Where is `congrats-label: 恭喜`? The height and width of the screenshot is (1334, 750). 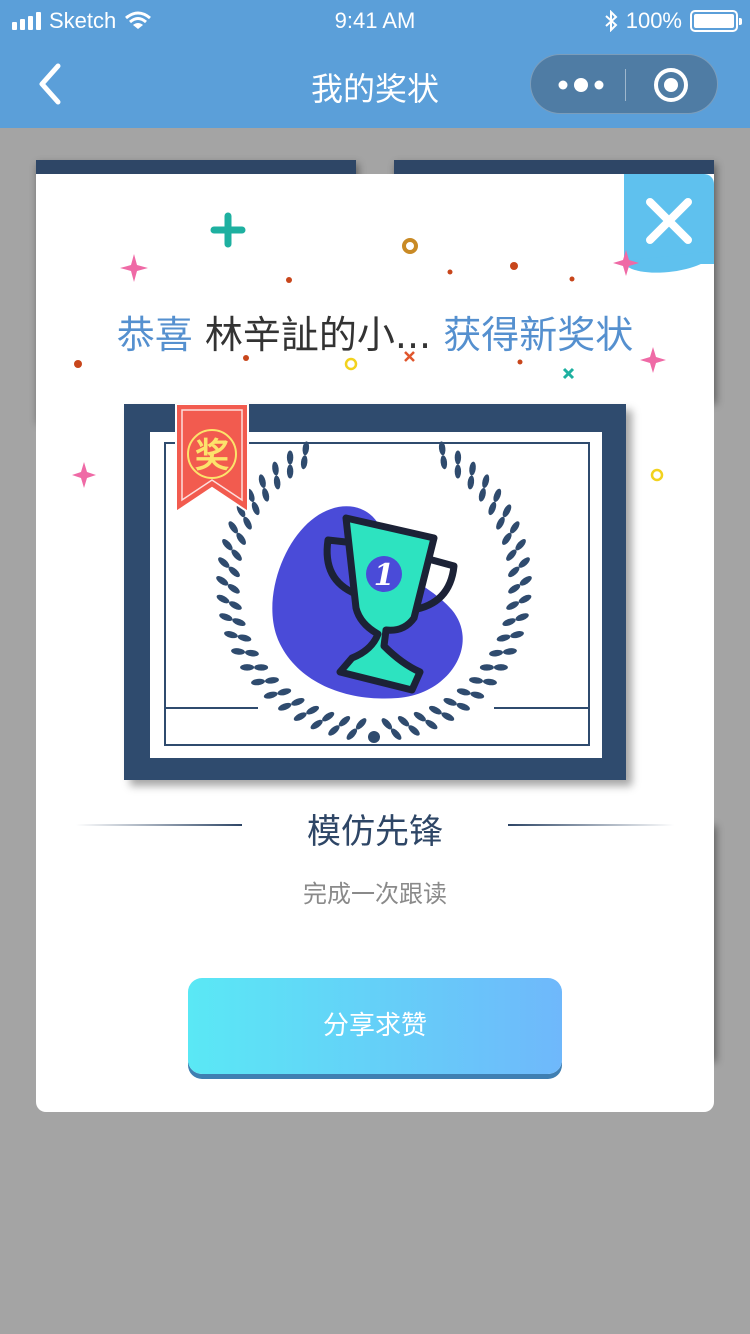 congrats-label: 恭喜 is located at coordinates (154, 335).